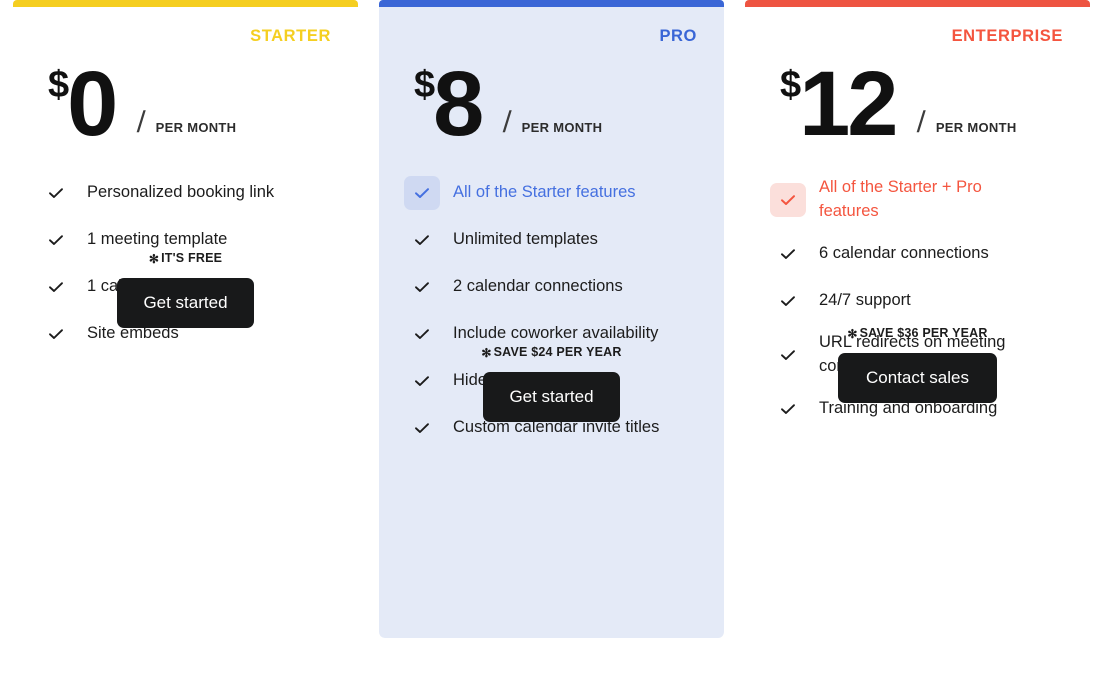 The image size is (1108, 673). Describe the element at coordinates (917, 3) in the screenshot. I see `card-accent-bar-enterprise` at that location.